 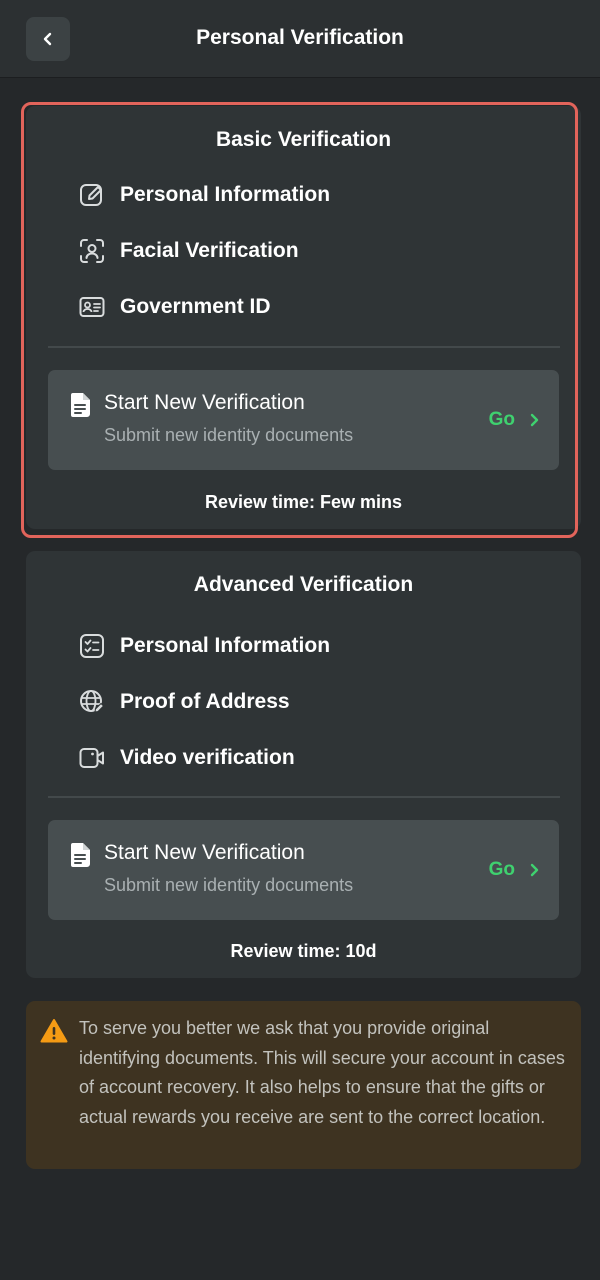 I want to click on header-bar: Personal Verification, so click(x=300, y=39).